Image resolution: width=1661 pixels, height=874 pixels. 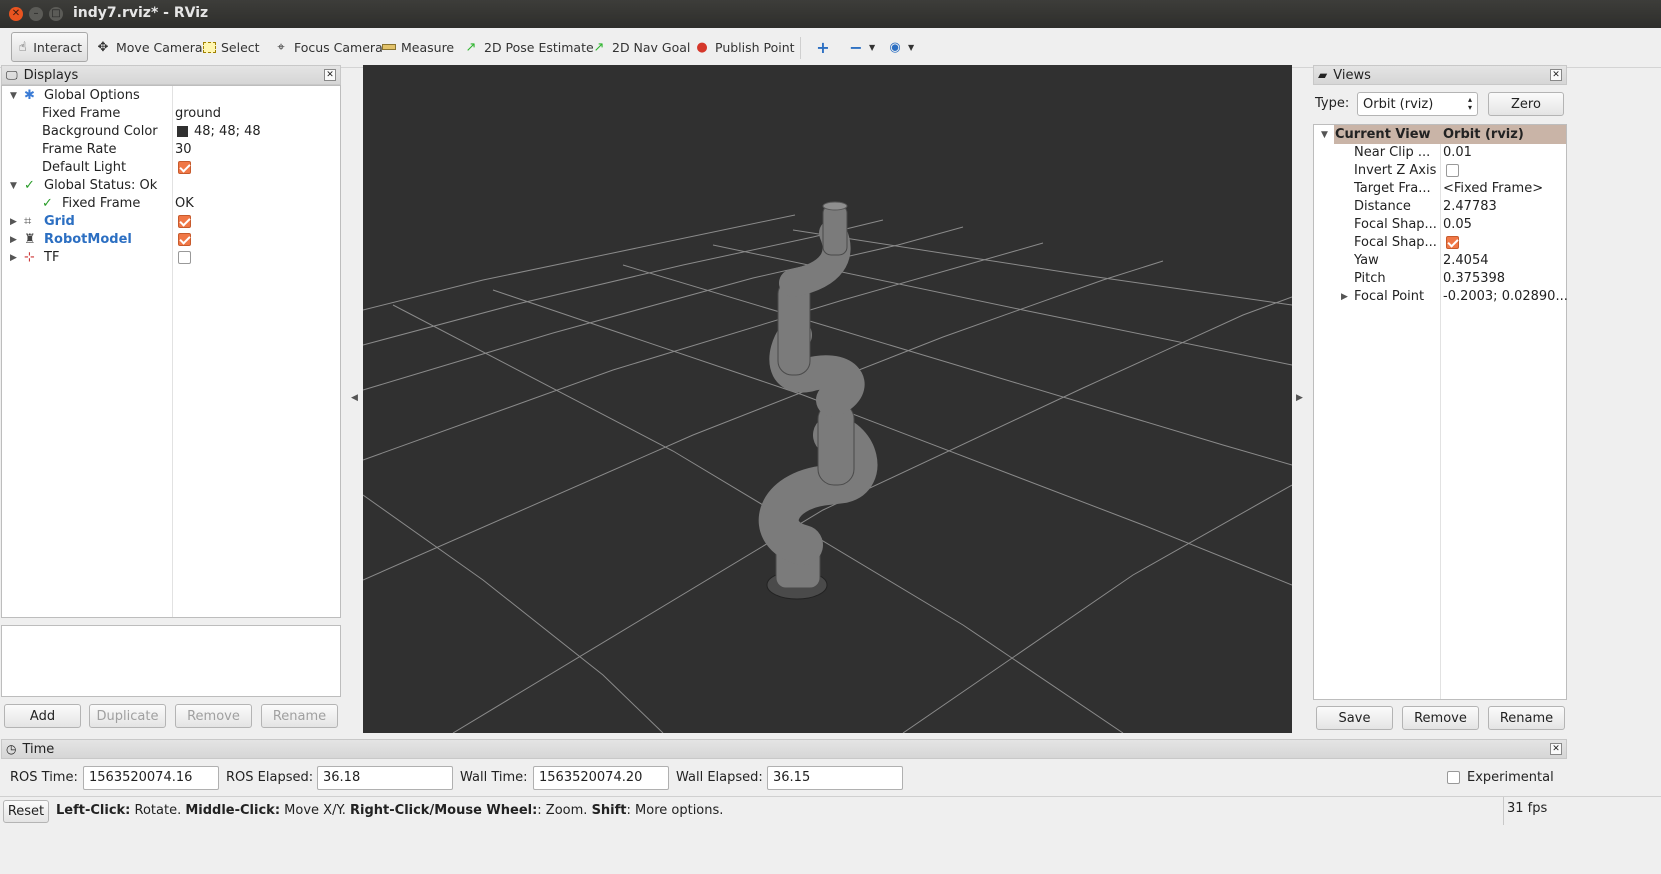 What do you see at coordinates (528, 47) in the screenshot?
I see `pose-estimate-tool-button: ↗ 2D Pose Estimate` at bounding box center [528, 47].